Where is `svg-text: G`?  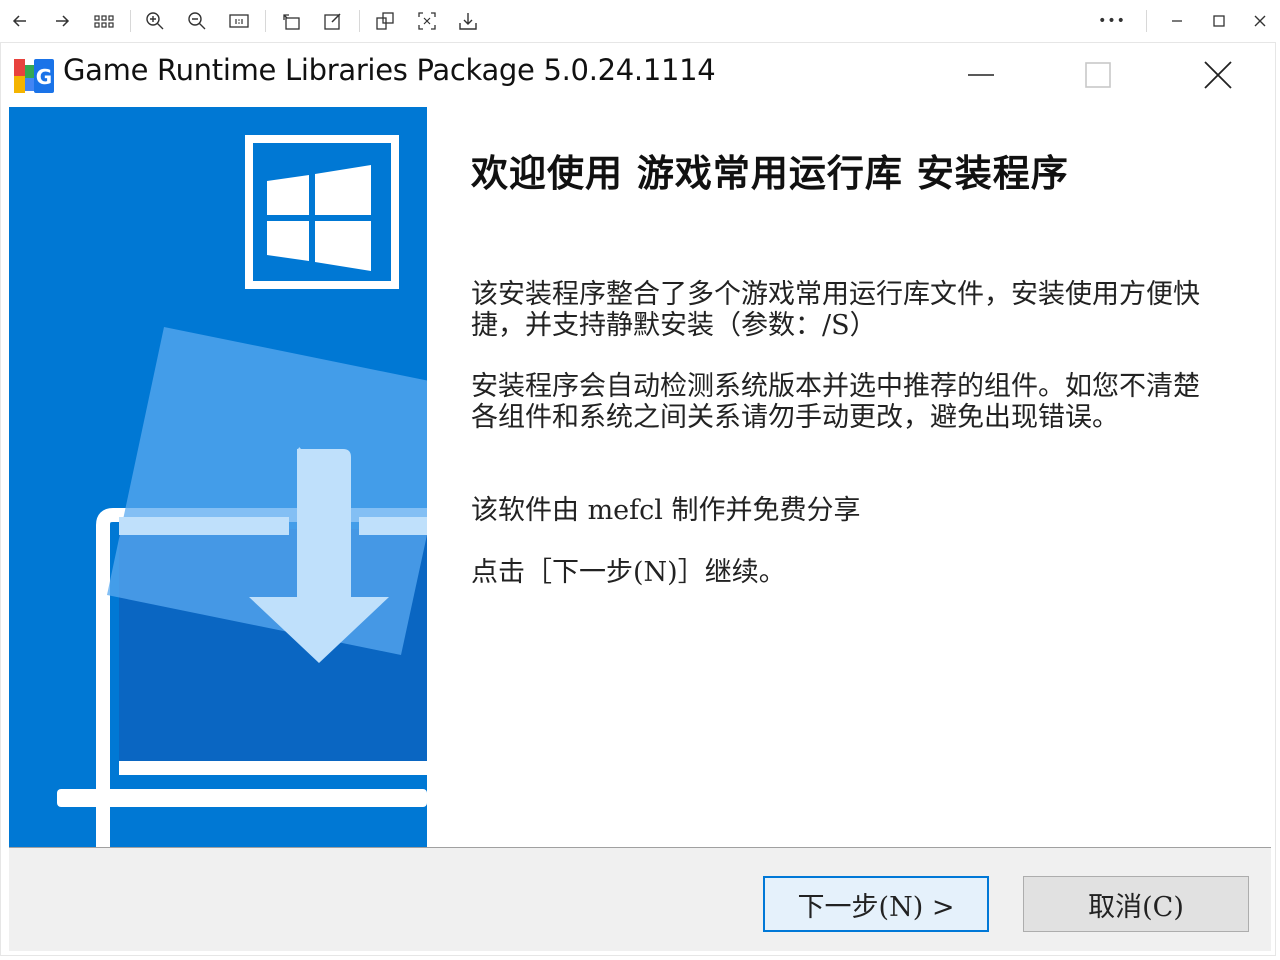 svg-text: G is located at coordinates (44, 77).